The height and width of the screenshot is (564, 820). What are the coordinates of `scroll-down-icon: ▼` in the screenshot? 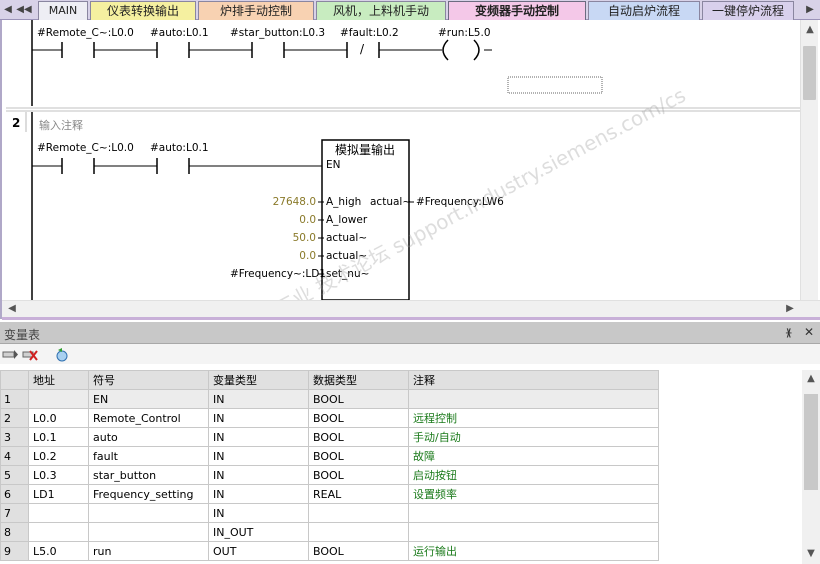 It's located at (811, 554).